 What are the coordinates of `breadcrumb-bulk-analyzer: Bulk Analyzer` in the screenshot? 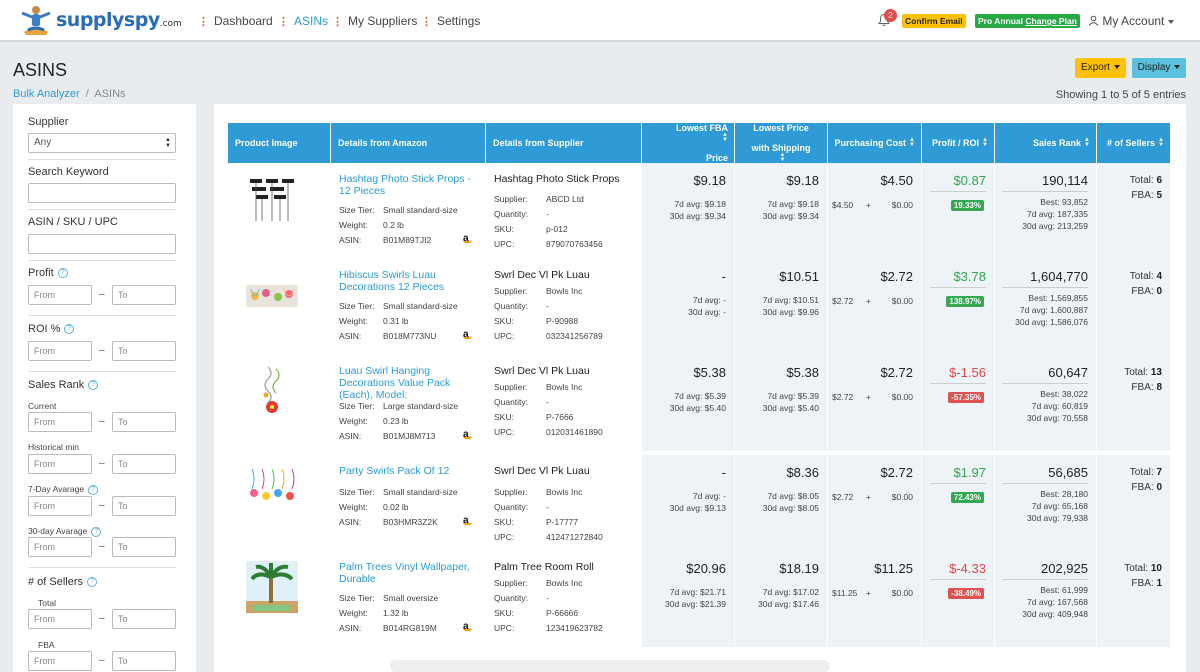 It's located at (46, 94).